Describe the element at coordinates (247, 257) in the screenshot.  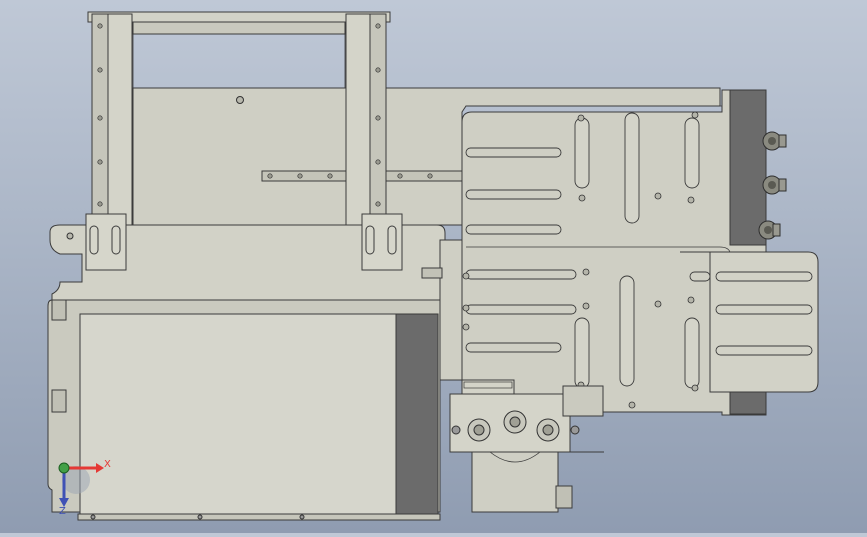
I see `mid-mounting-plate` at that location.